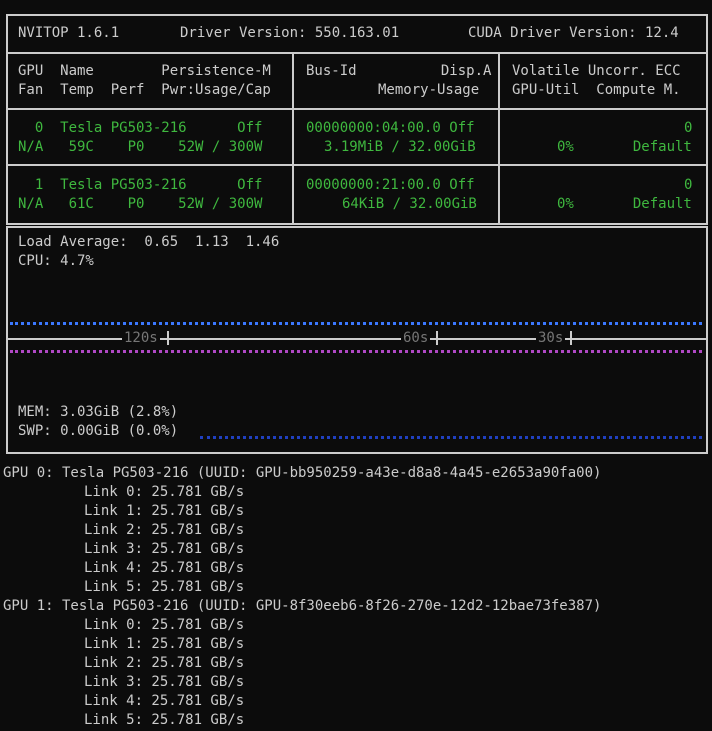 The image size is (712, 731). What do you see at coordinates (356, 323) in the screenshot?
I see `cpu-history-line` at bounding box center [356, 323].